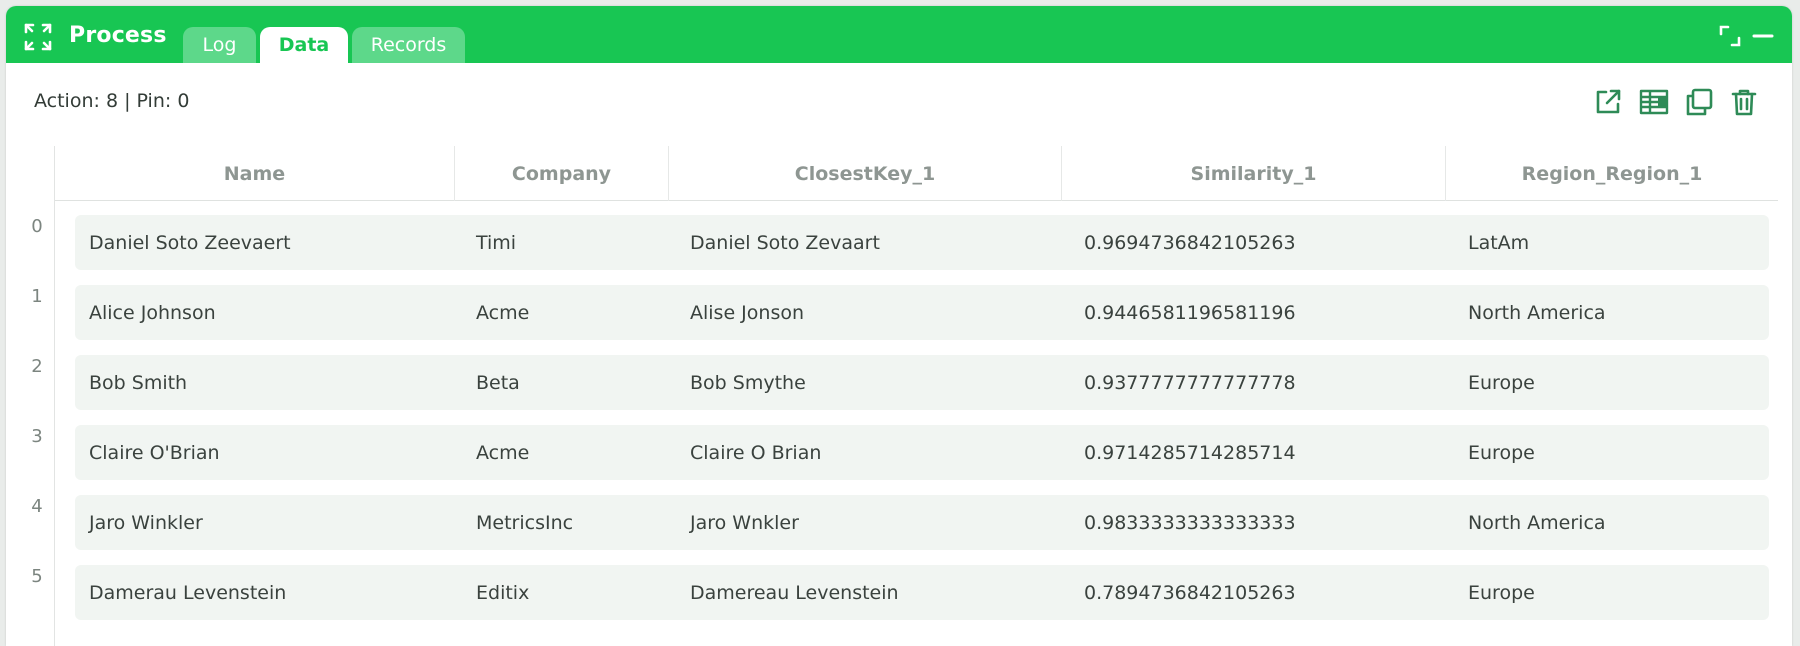  Describe the element at coordinates (1612, 173) in the screenshot. I see `column-header-region: Region_Region_1` at that location.